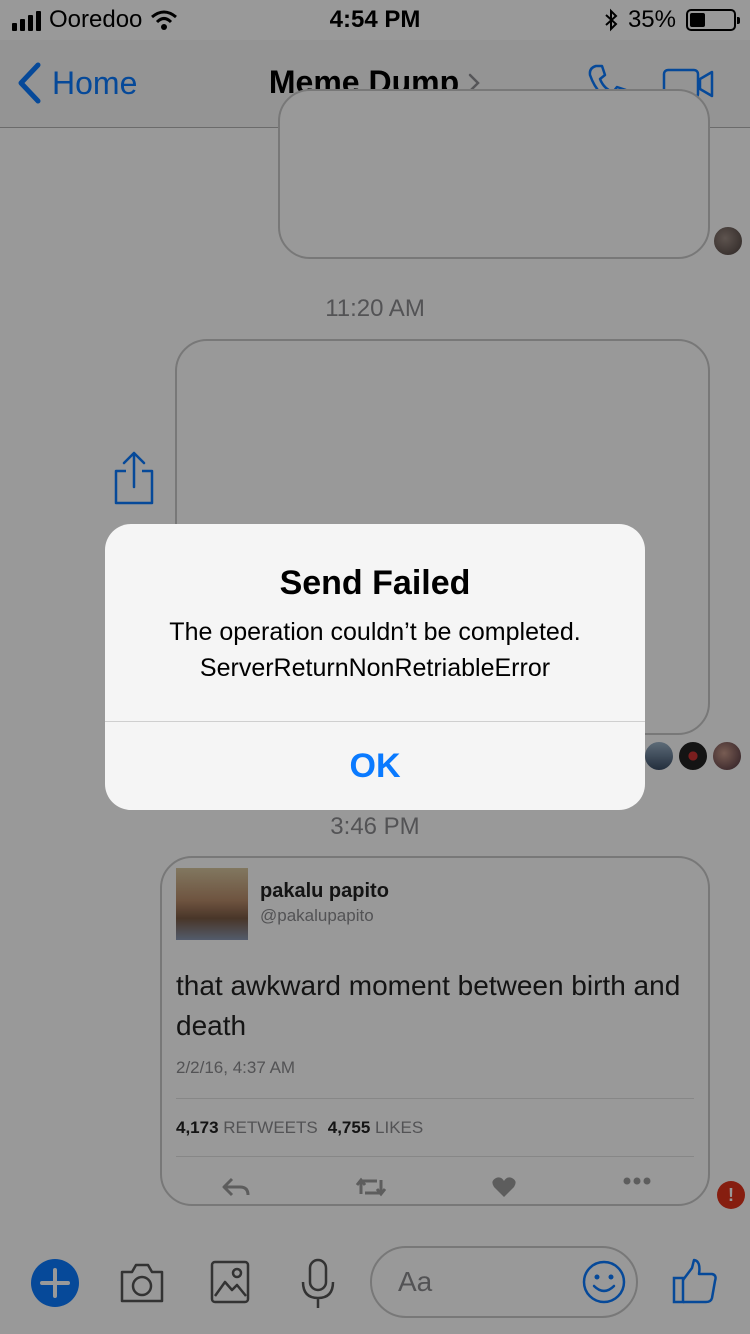  I want to click on alert-message-line: ServerReturnNonRetriableError, so click(375, 668).